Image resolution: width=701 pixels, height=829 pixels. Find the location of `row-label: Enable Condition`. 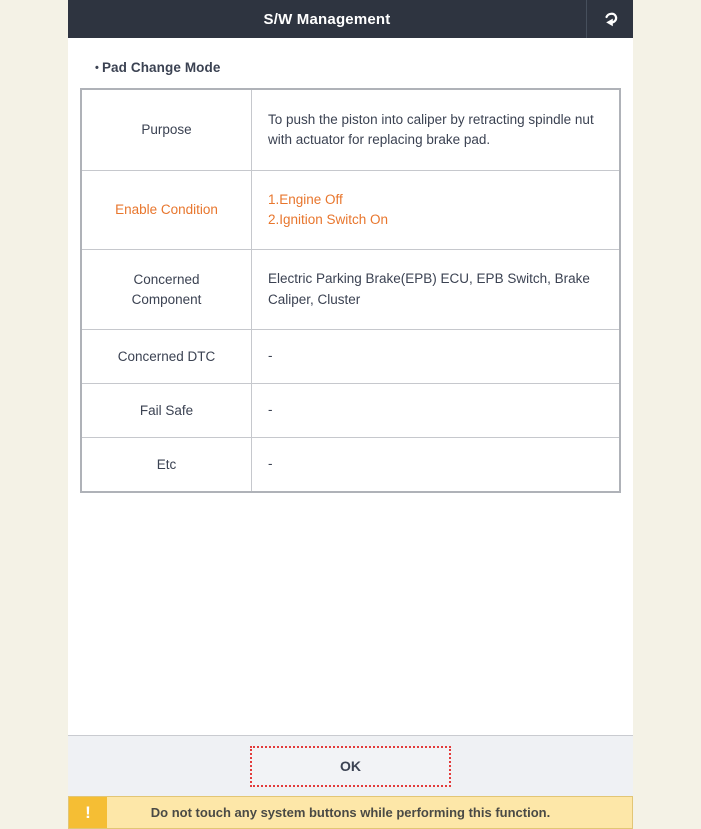

row-label: Enable Condition is located at coordinates (166, 210).